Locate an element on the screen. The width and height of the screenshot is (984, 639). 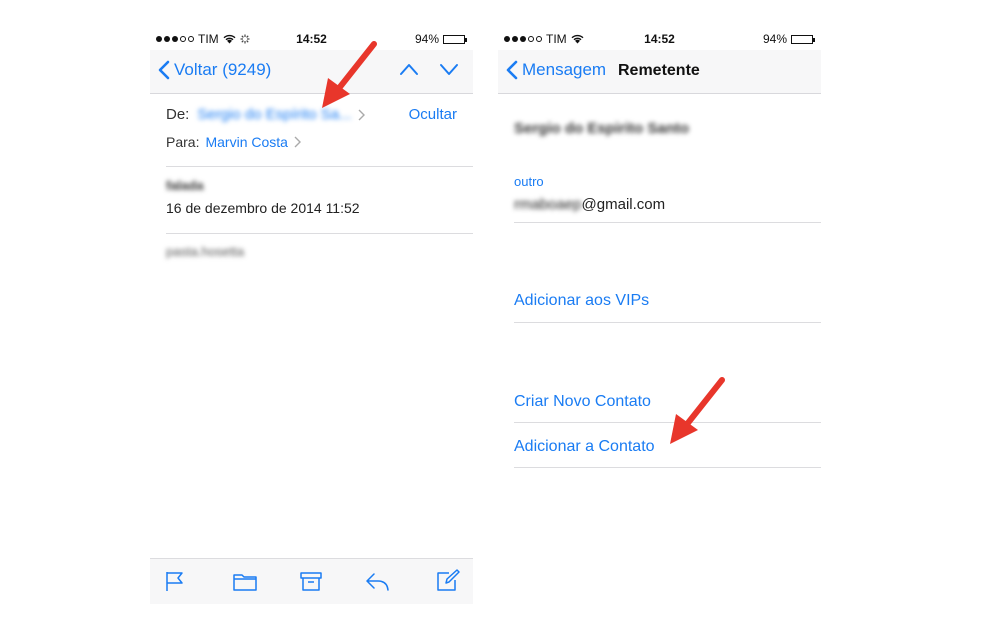
bottom-toolbar is located at coordinates (311, 581).